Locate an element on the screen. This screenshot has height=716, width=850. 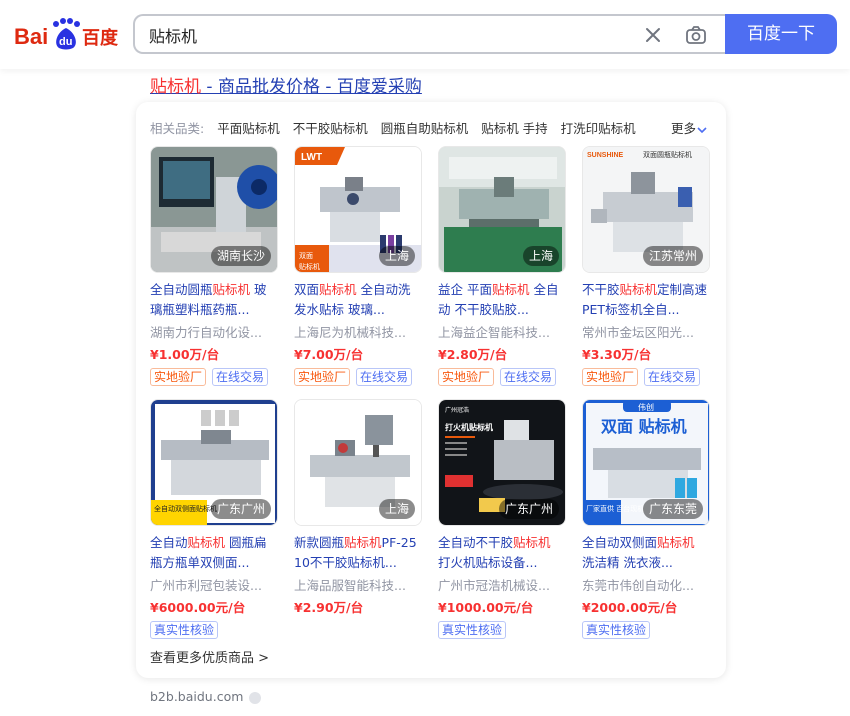
top-bar: Bai du 百度 百度一下 is located at coordinates (425, 34).